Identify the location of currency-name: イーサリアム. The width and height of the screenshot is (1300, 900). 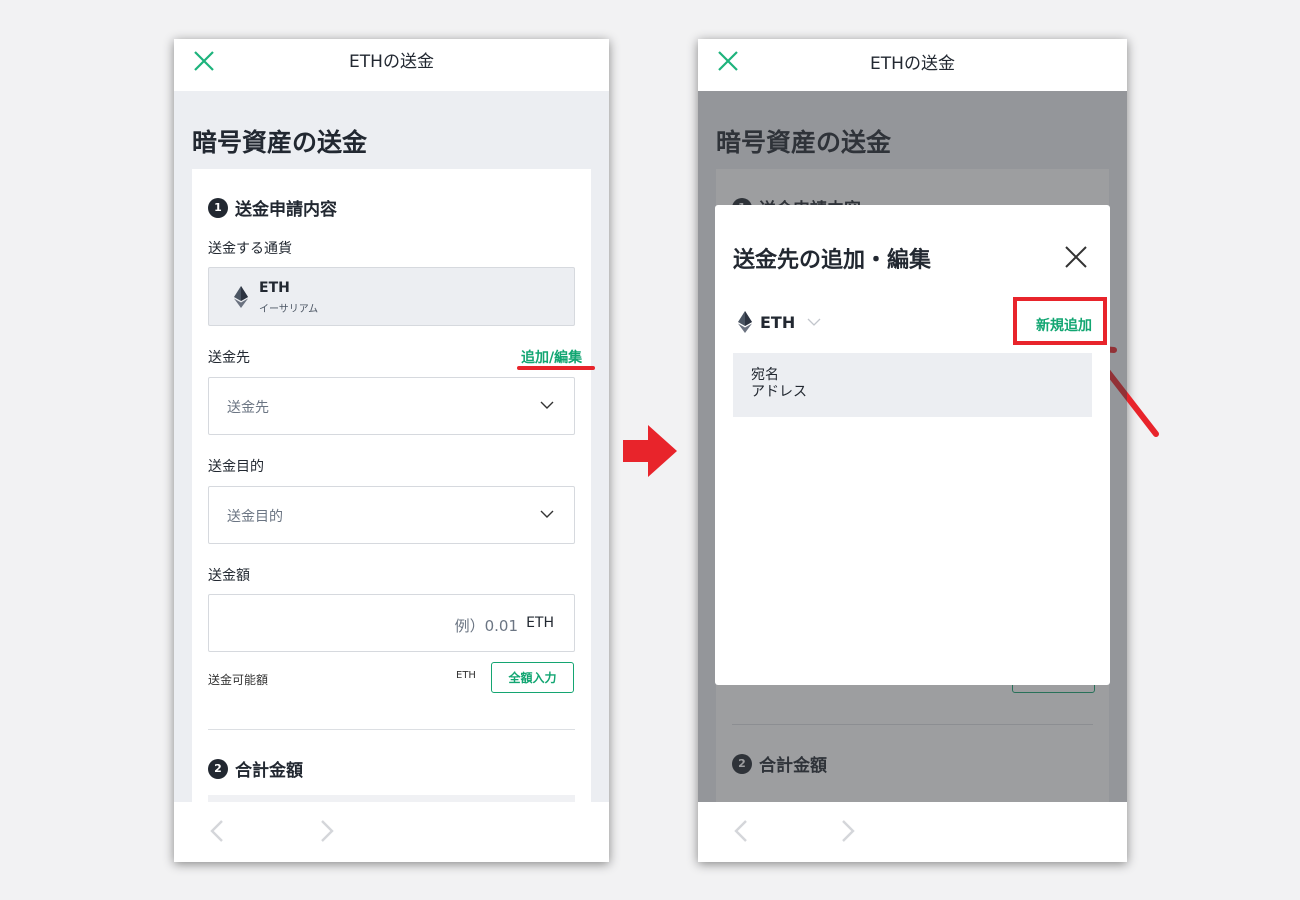
(289, 309).